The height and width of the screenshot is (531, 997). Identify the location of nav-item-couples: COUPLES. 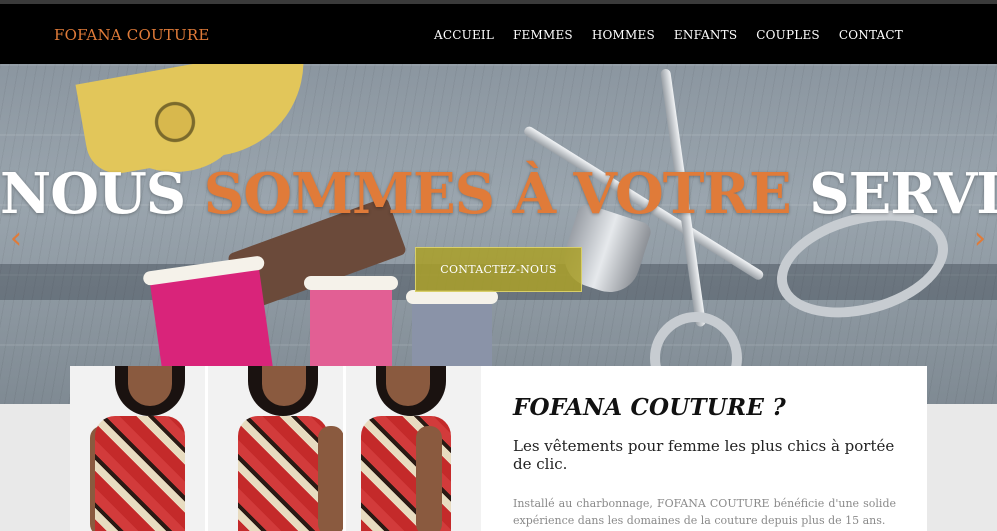
(788, 35).